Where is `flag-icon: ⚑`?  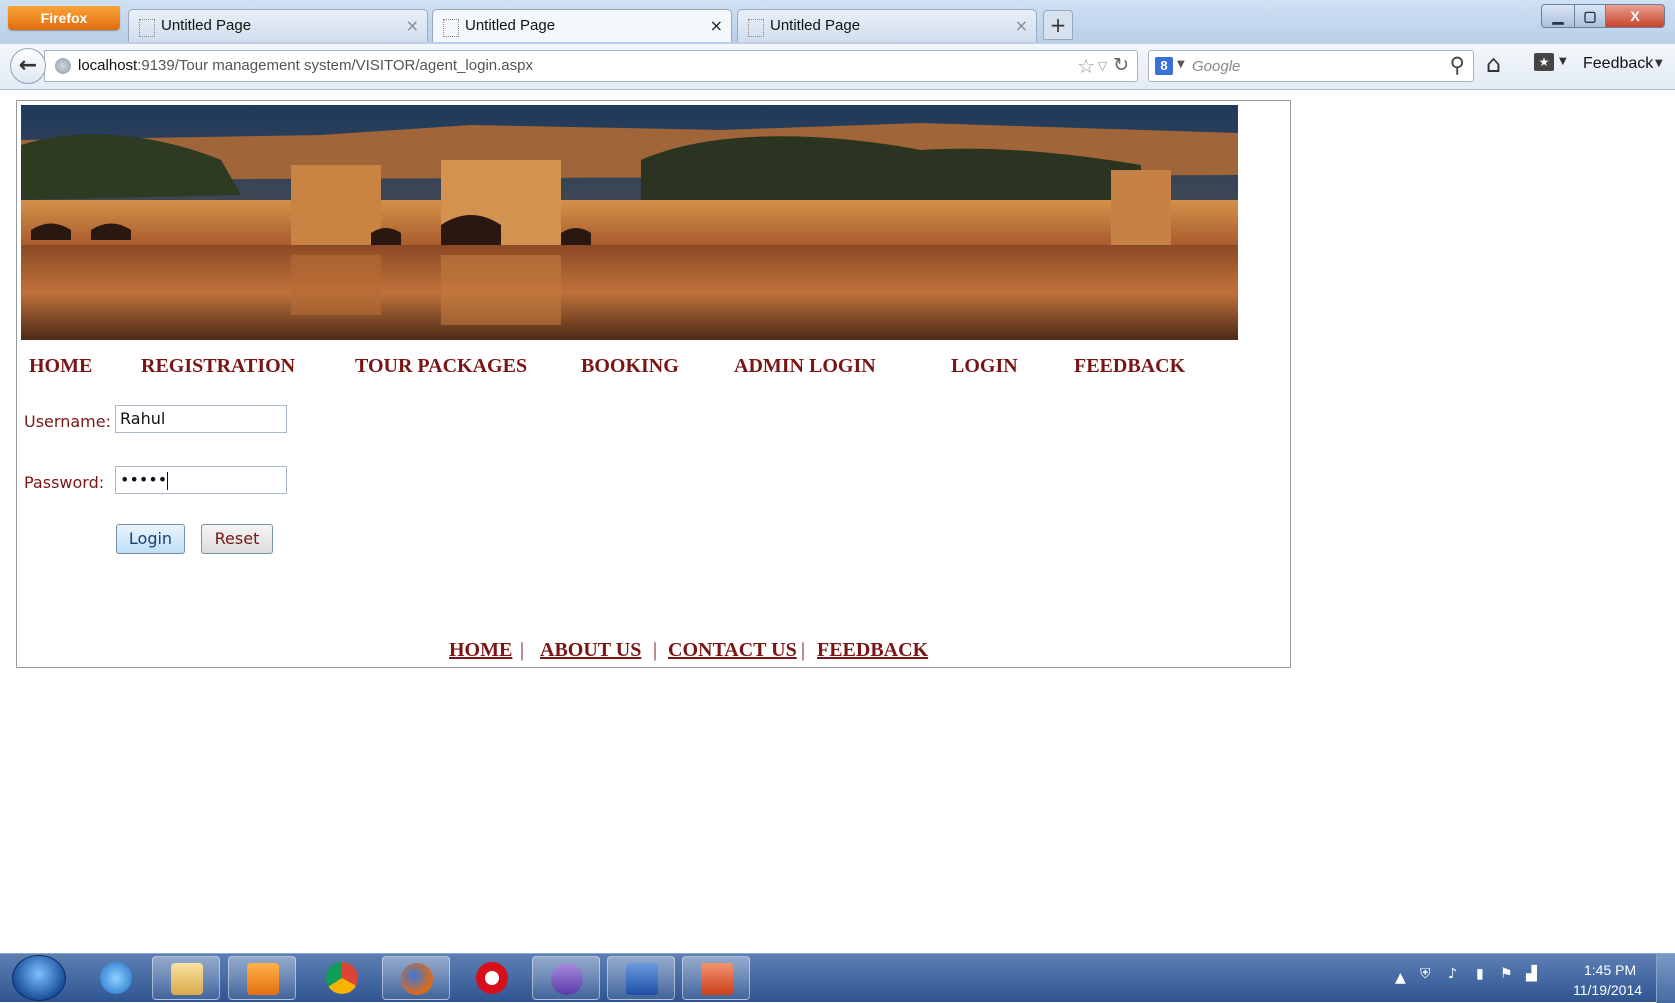 flag-icon: ⚑ is located at coordinates (1506, 974).